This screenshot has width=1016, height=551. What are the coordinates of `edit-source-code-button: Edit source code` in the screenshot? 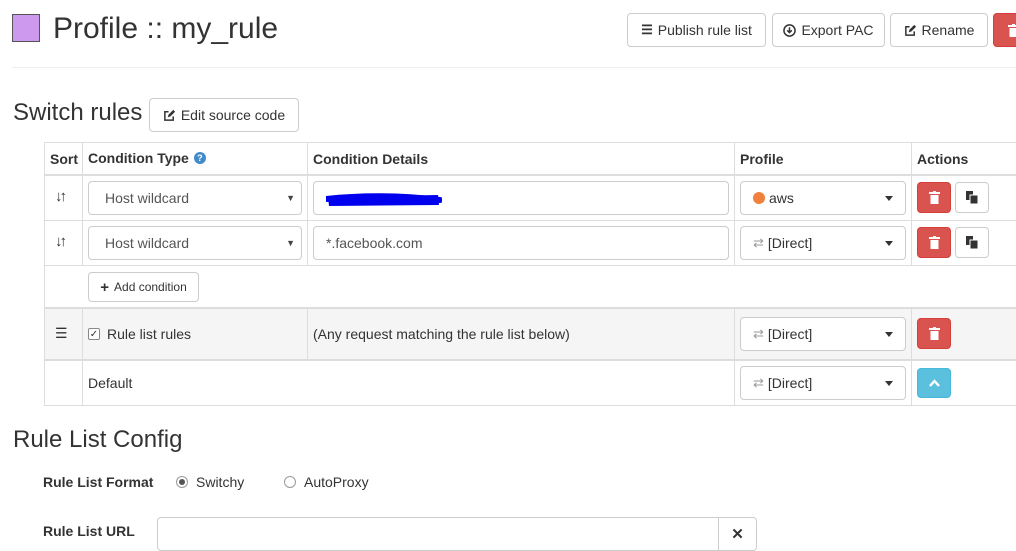 It's located at (224, 115).